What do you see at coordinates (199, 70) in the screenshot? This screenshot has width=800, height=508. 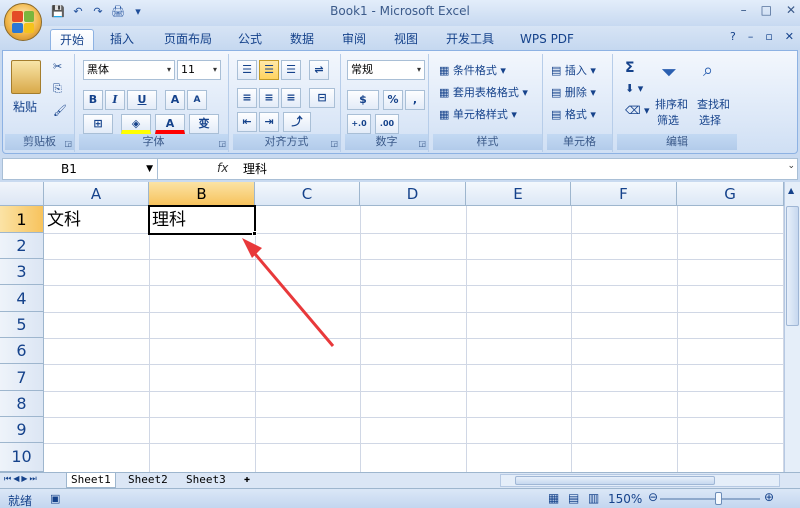 I see `font-size-select: 11 ▾` at bounding box center [199, 70].